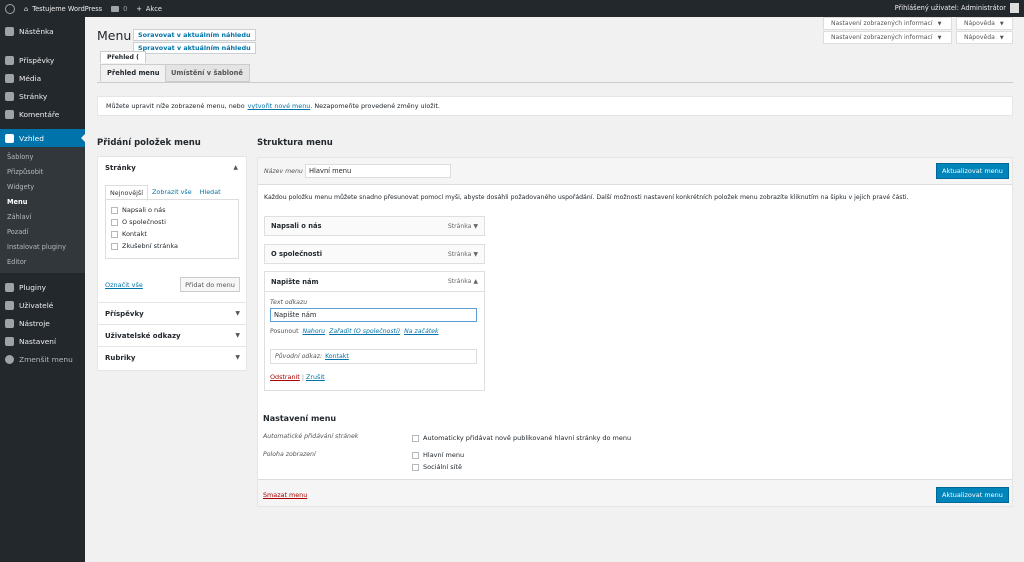  I want to click on list-item: Napsali o nás, so click(172, 210).